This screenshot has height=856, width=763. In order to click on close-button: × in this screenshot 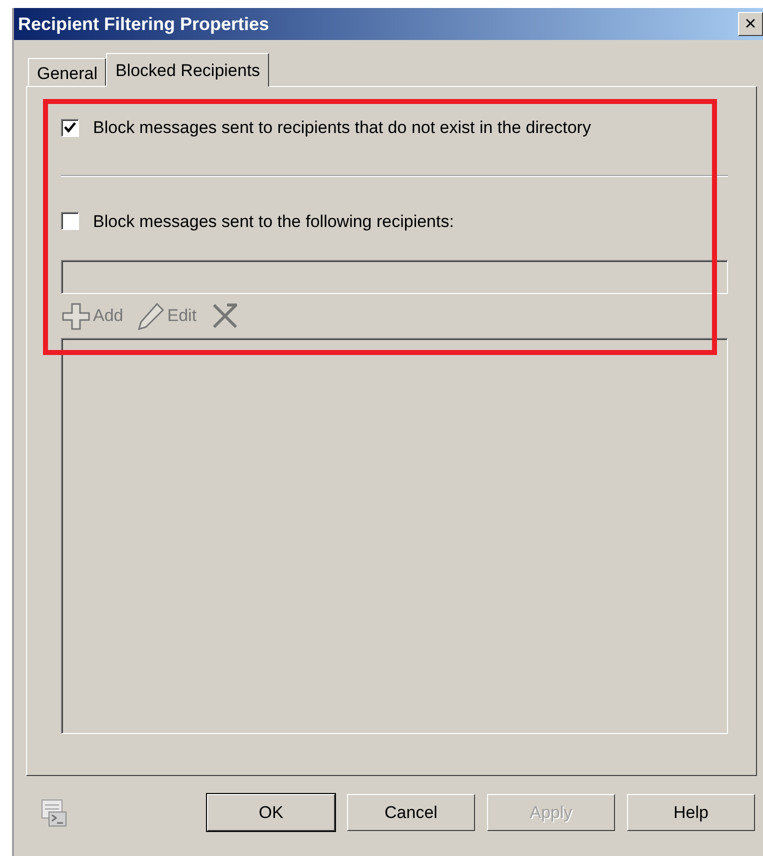, I will do `click(750, 24)`.